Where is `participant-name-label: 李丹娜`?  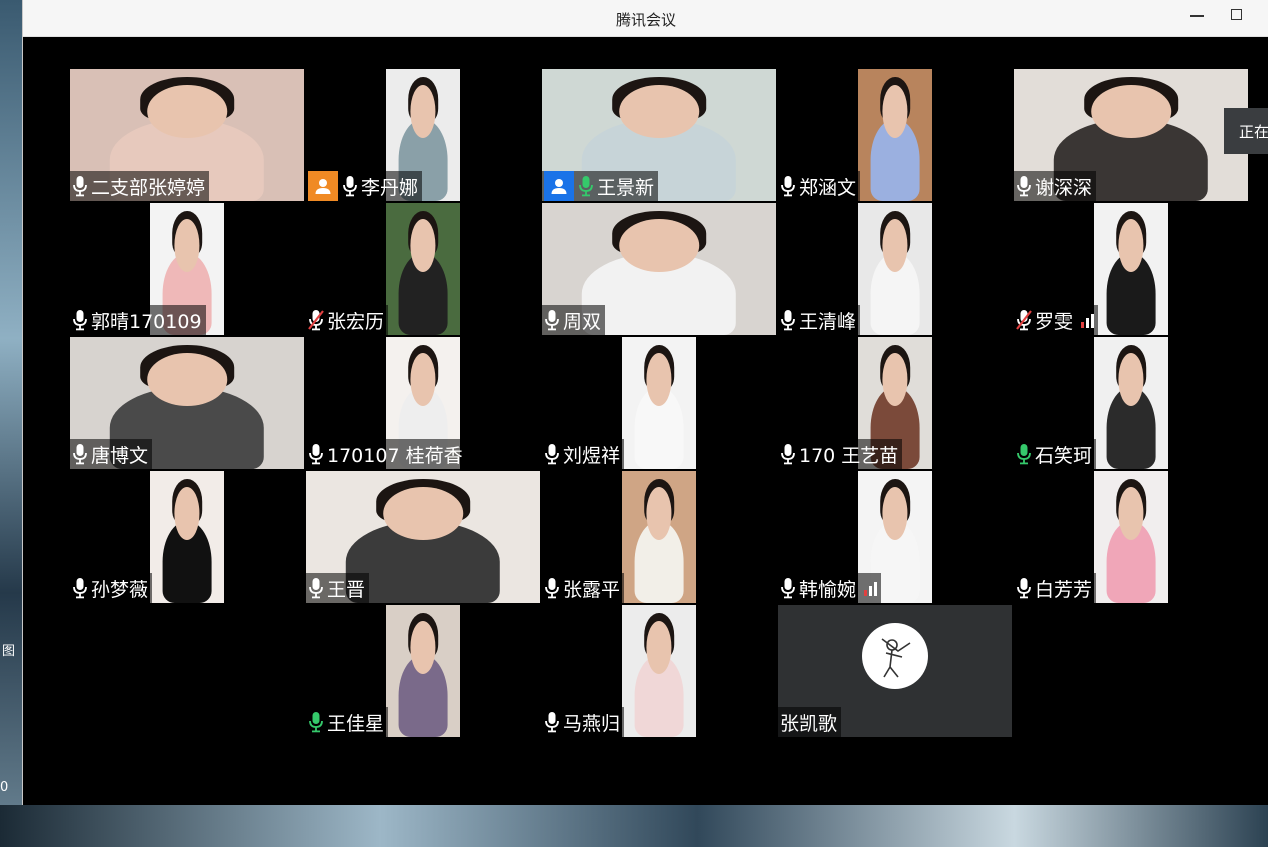 participant-name-label: 李丹娜 is located at coordinates (364, 186).